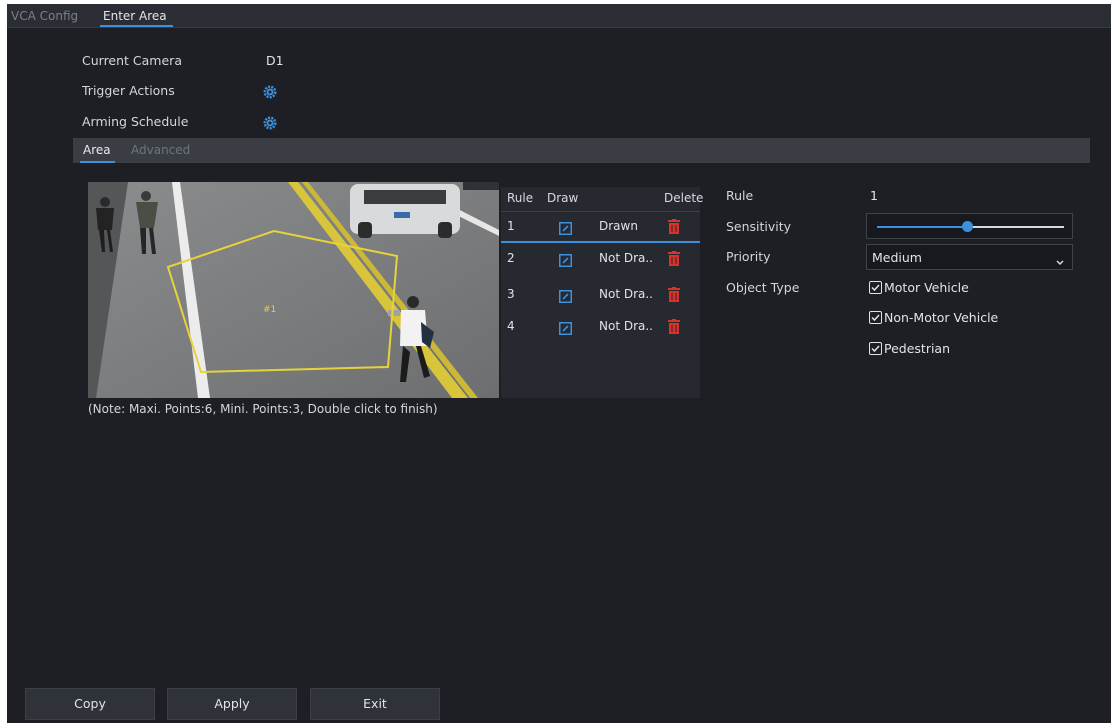 Image resolution: width=1117 pixels, height=723 pixels. Describe the element at coordinates (941, 317) in the screenshot. I see `checkbox-label: Non-Motor Vehicle` at that location.